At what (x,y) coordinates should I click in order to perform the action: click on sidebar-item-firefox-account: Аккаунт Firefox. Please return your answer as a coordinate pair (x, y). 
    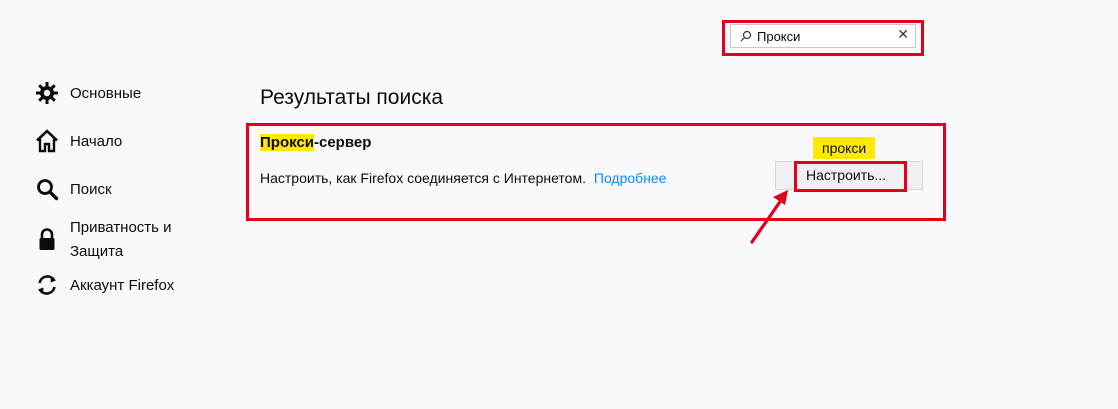
    Looking at the image, I should click on (134, 285).